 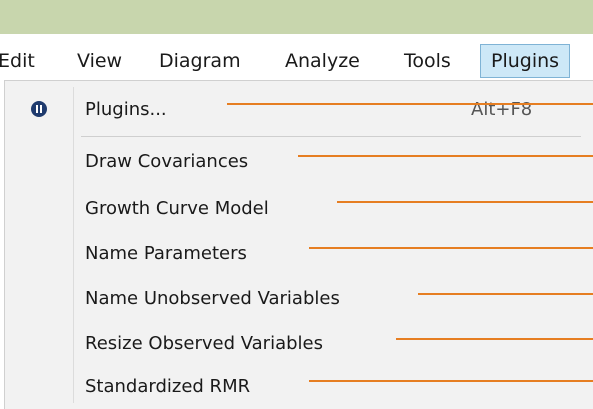 I want to click on menu-item-name-unobserved-variables: Name Unobserved Variables, so click(x=212, y=299).